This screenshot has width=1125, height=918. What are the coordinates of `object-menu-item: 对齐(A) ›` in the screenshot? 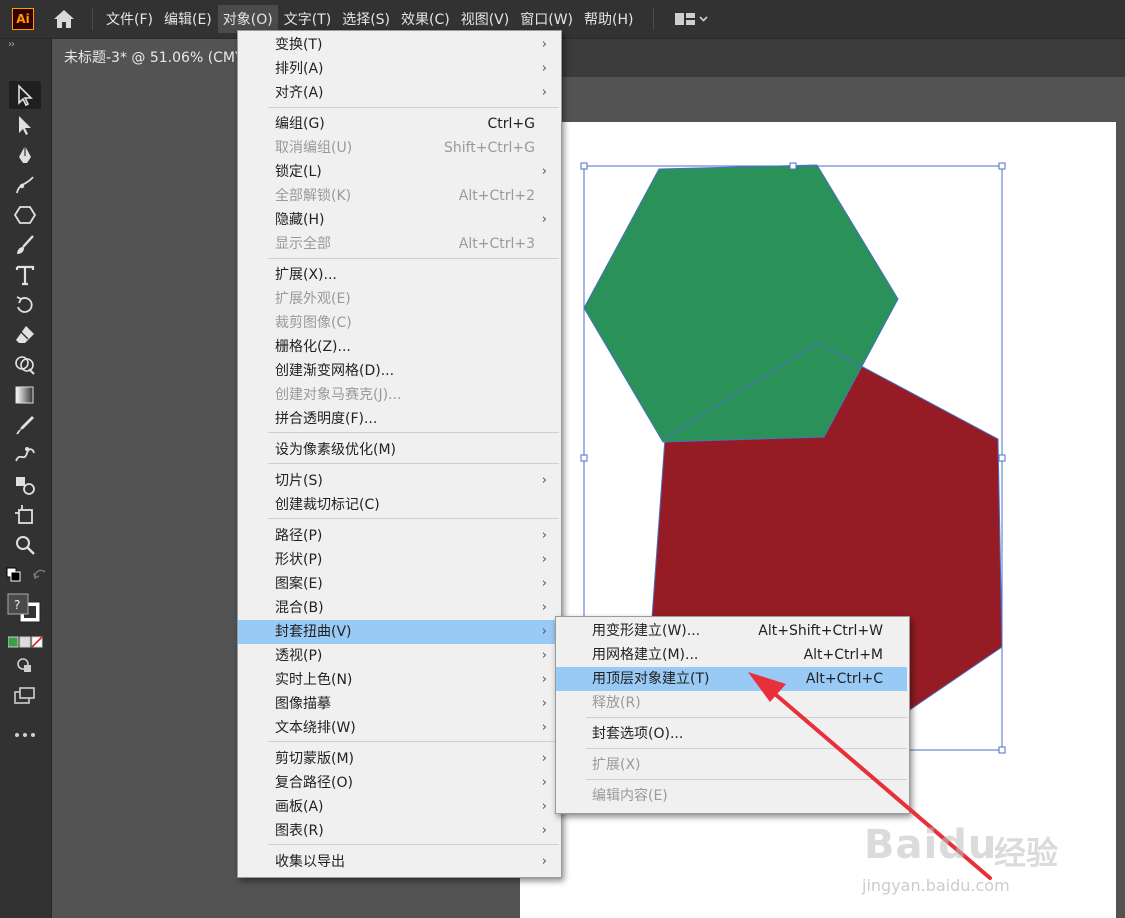 It's located at (398, 93).